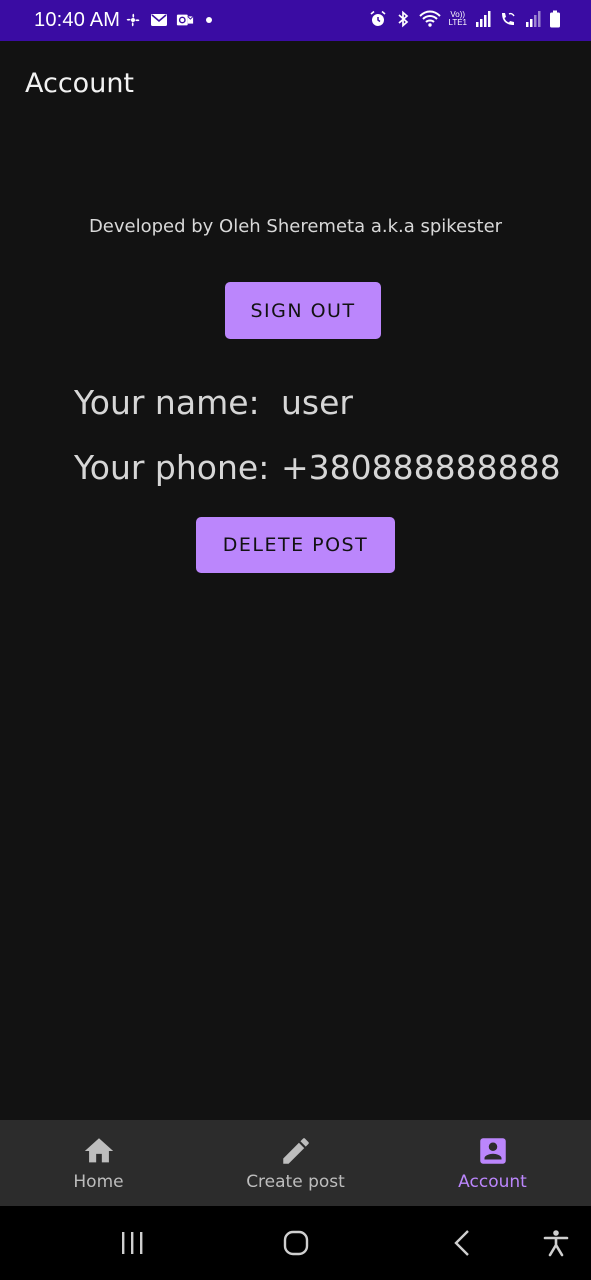  I want to click on volte-icon: Vo)) LTE1, so click(457, 19).